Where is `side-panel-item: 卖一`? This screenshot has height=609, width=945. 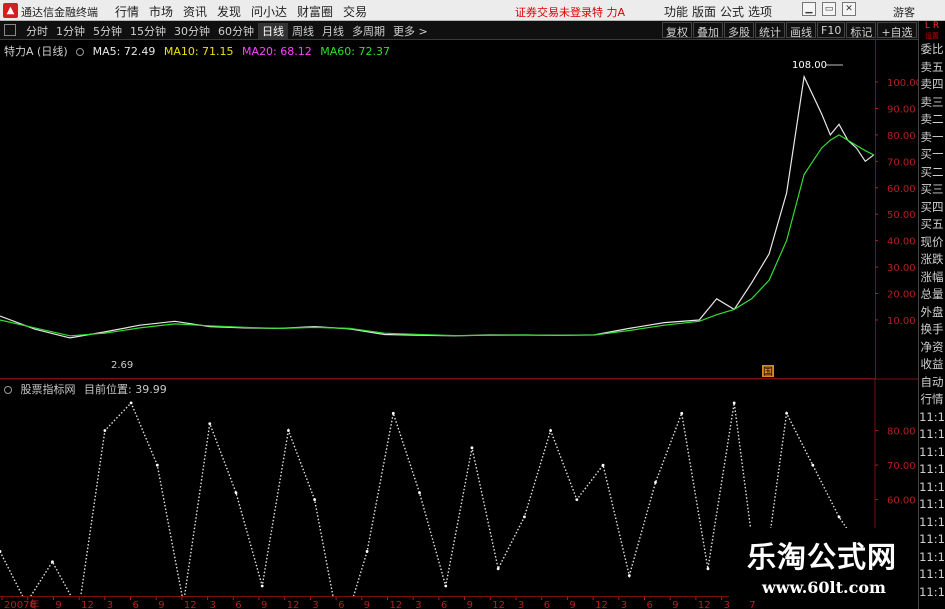 side-panel-item: 卖一 is located at coordinates (932, 138).